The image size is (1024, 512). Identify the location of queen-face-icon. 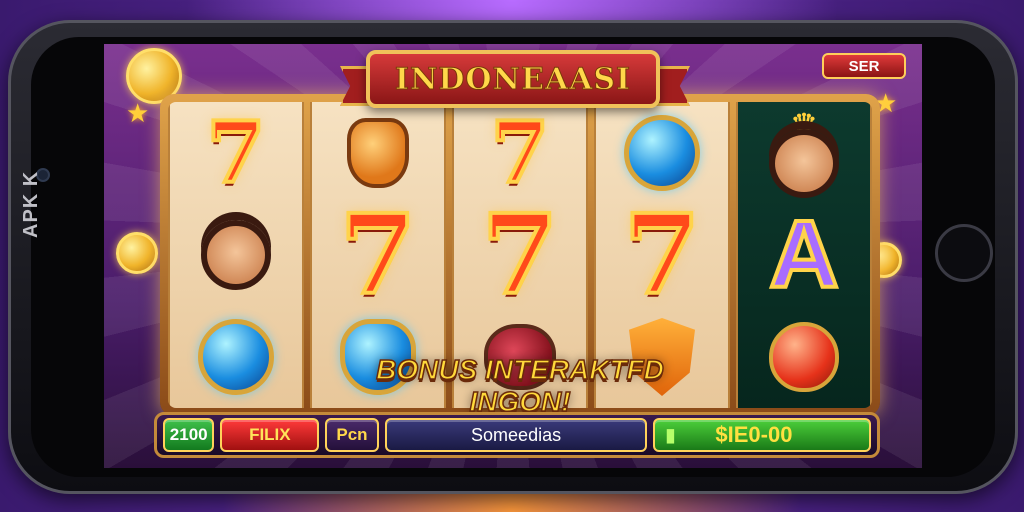
(804, 163).